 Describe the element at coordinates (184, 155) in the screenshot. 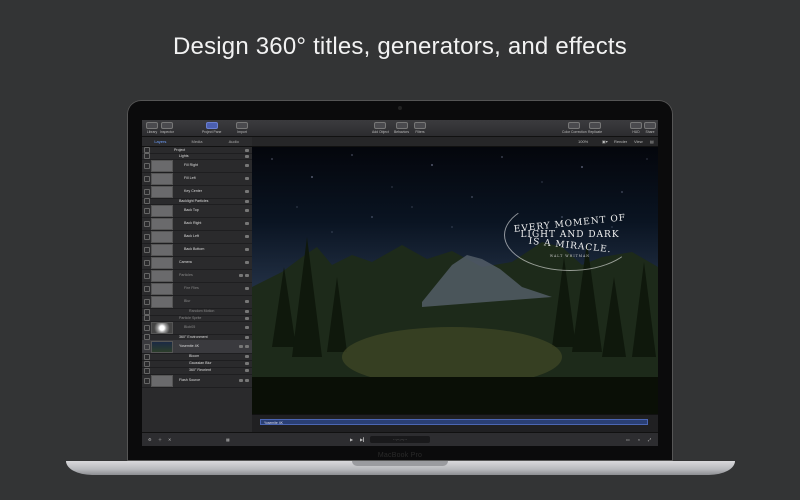

I see `layer-label: Lights` at that location.